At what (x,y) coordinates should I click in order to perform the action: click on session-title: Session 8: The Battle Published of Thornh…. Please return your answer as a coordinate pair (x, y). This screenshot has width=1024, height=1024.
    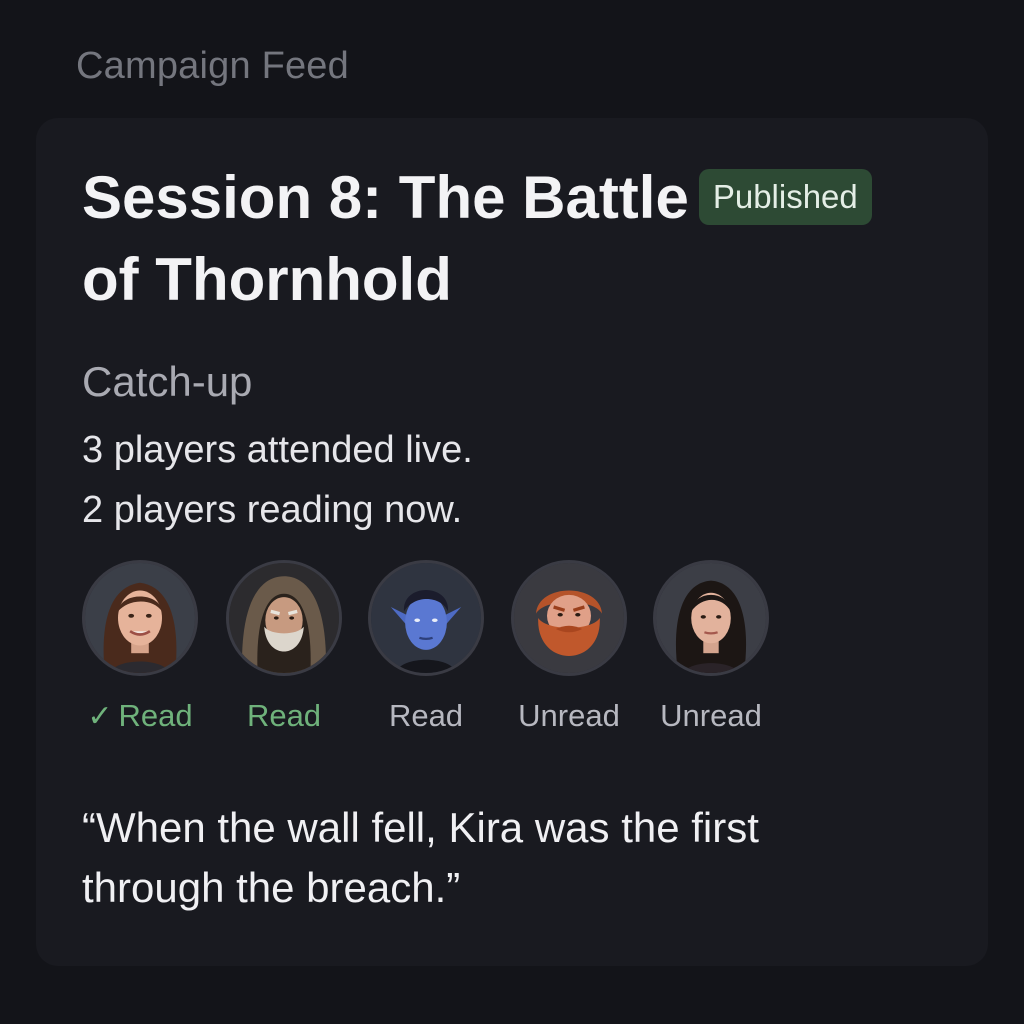
    Looking at the image, I should click on (517, 244).